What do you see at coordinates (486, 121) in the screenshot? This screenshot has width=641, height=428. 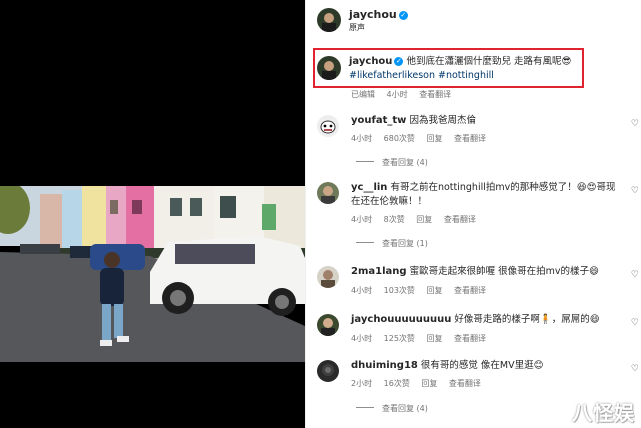 I see `comment-body: youfat_tw 因為我爸周杰倫` at bounding box center [486, 121].